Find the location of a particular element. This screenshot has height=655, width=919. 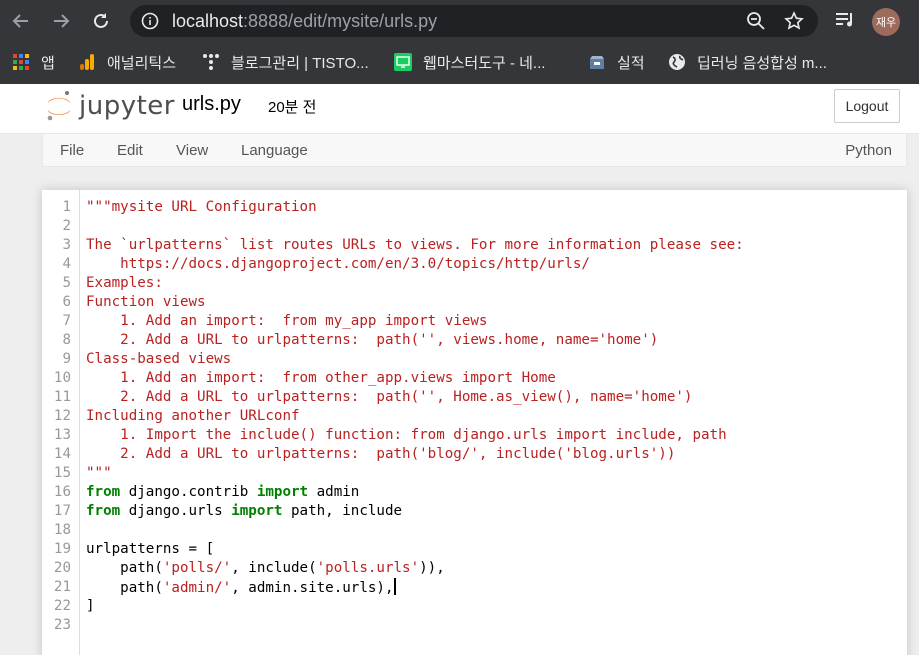

info-circle-icon is located at coordinates (150, 21).